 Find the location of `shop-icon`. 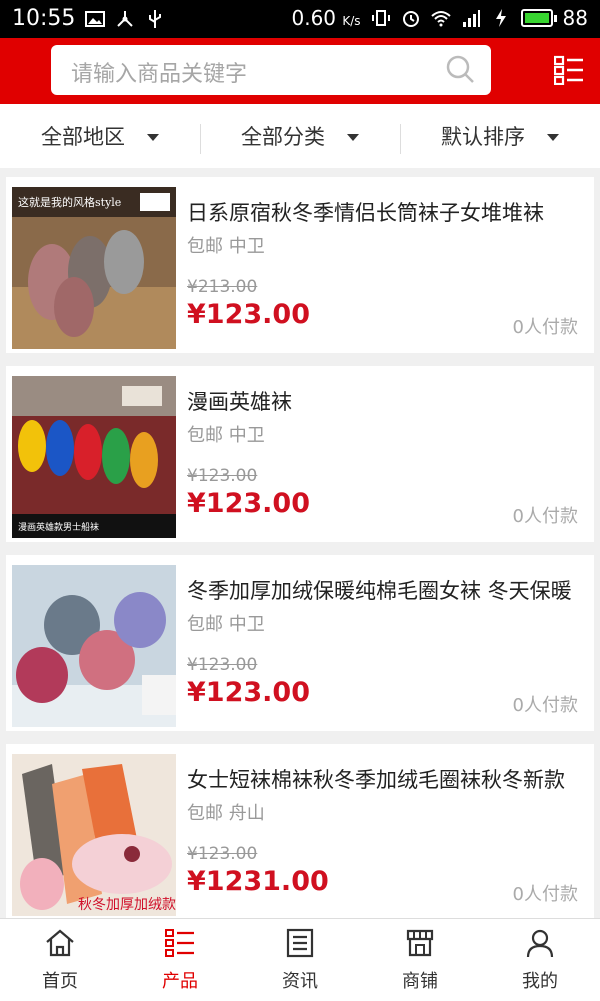

shop-icon is located at coordinates (420, 943).